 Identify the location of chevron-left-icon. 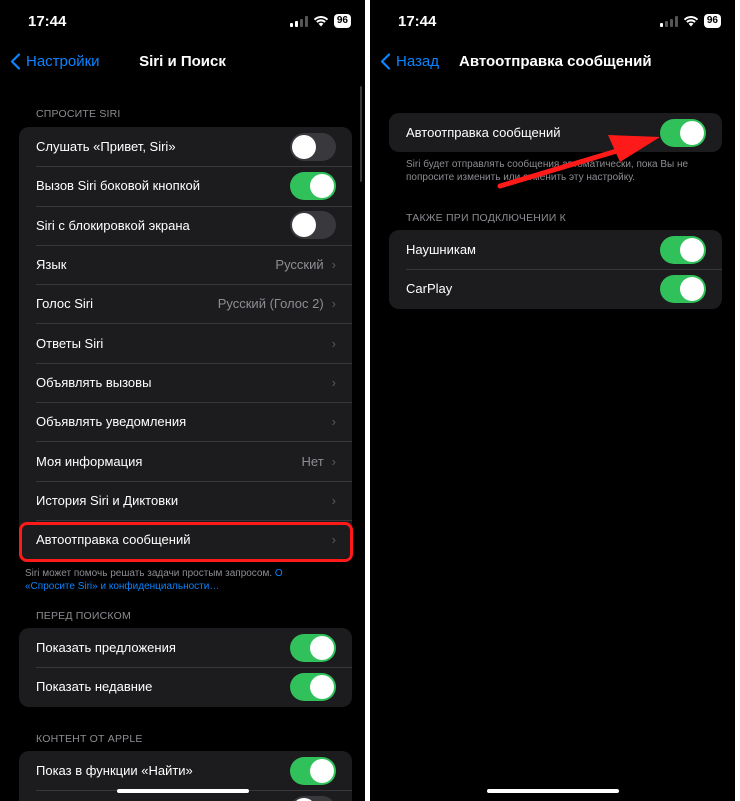
(385, 61).